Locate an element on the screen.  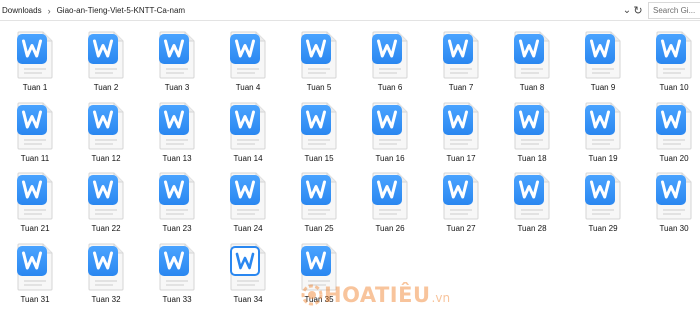
file-item: Tuan 33 is located at coordinates (177, 272).